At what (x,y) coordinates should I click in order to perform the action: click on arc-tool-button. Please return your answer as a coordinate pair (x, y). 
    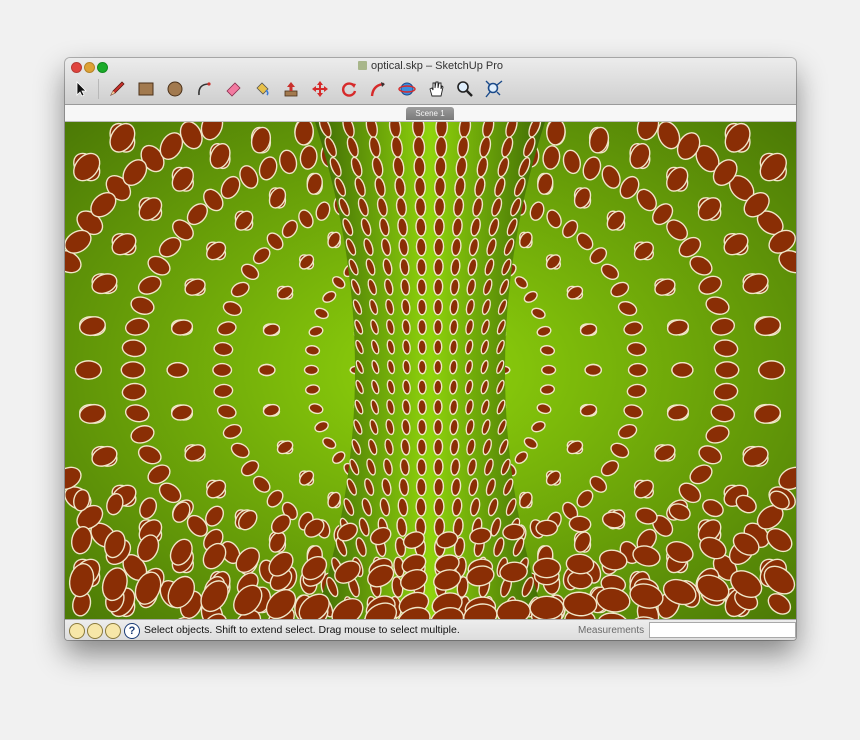
    Looking at the image, I should click on (204, 89).